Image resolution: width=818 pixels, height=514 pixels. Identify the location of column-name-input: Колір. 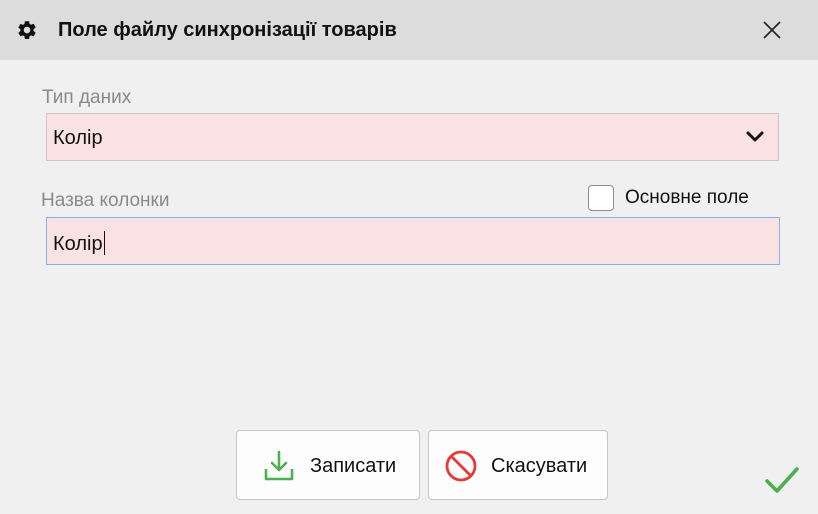
(413, 241).